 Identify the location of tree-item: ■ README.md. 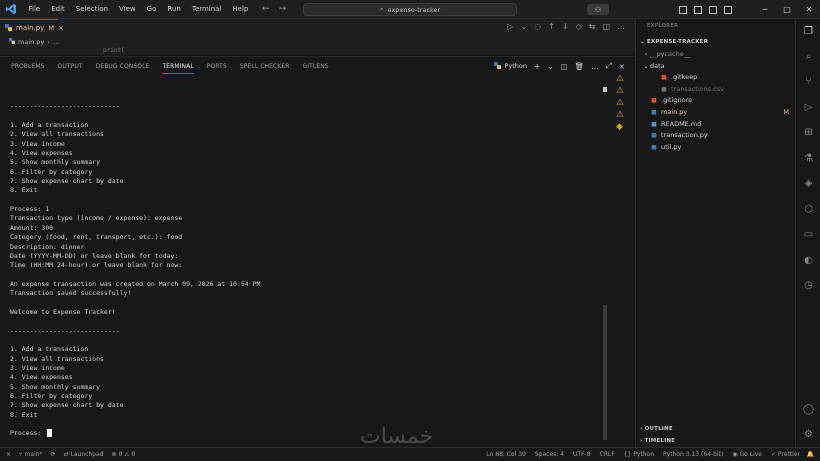
(716, 124).